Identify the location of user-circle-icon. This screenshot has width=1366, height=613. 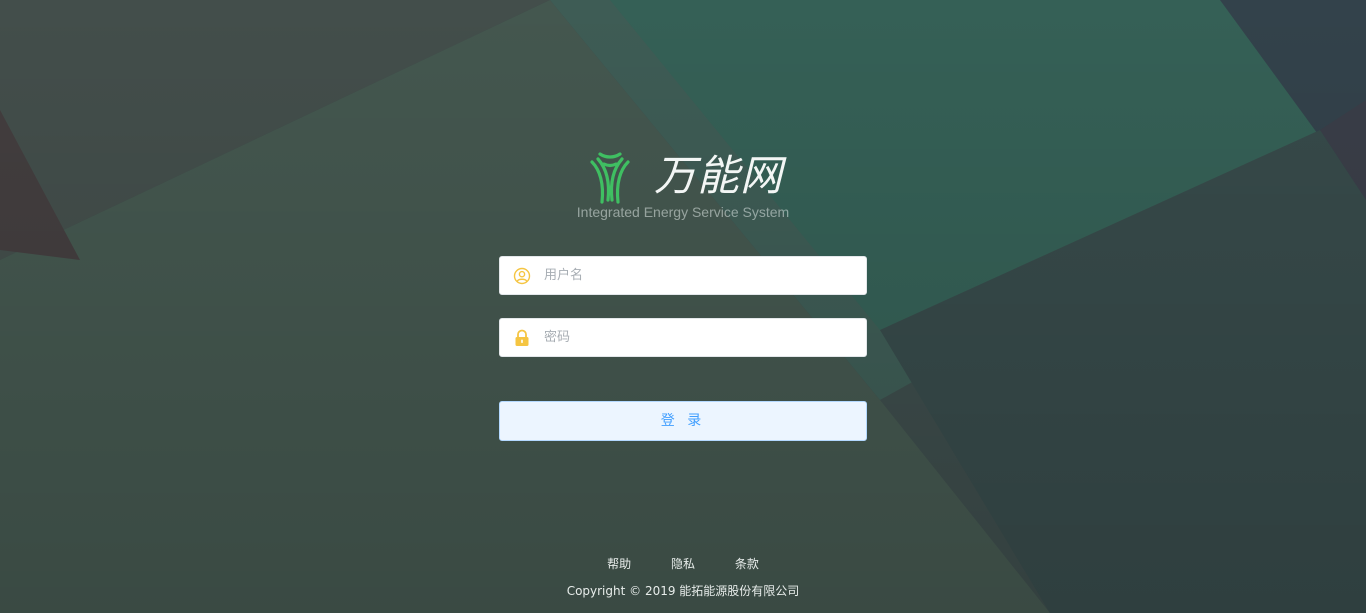
(522, 276).